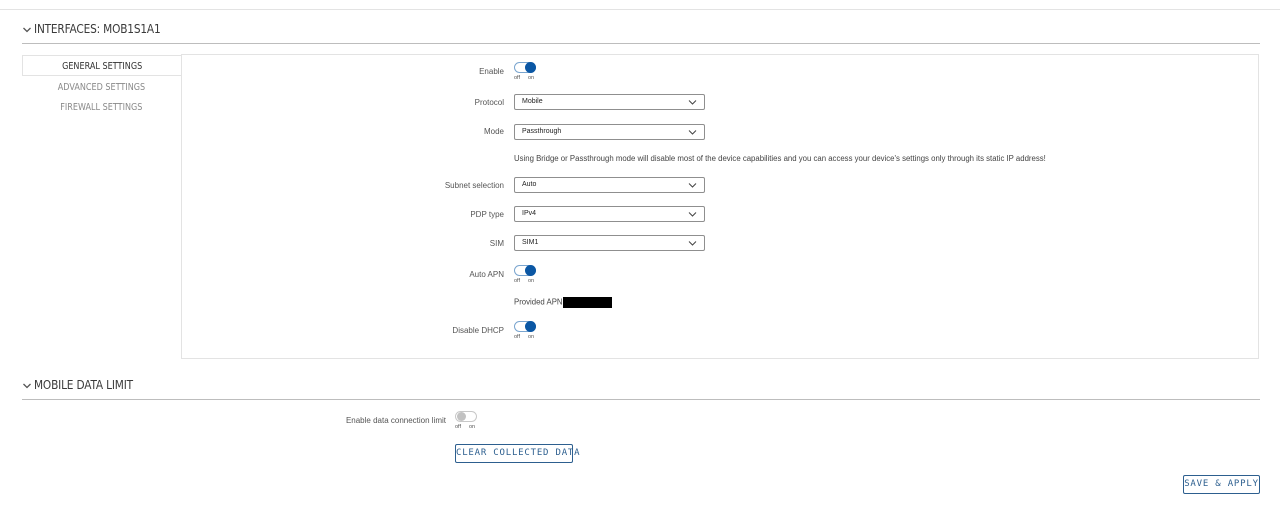  I want to click on provided-apn: Provided APN, so click(563, 302).